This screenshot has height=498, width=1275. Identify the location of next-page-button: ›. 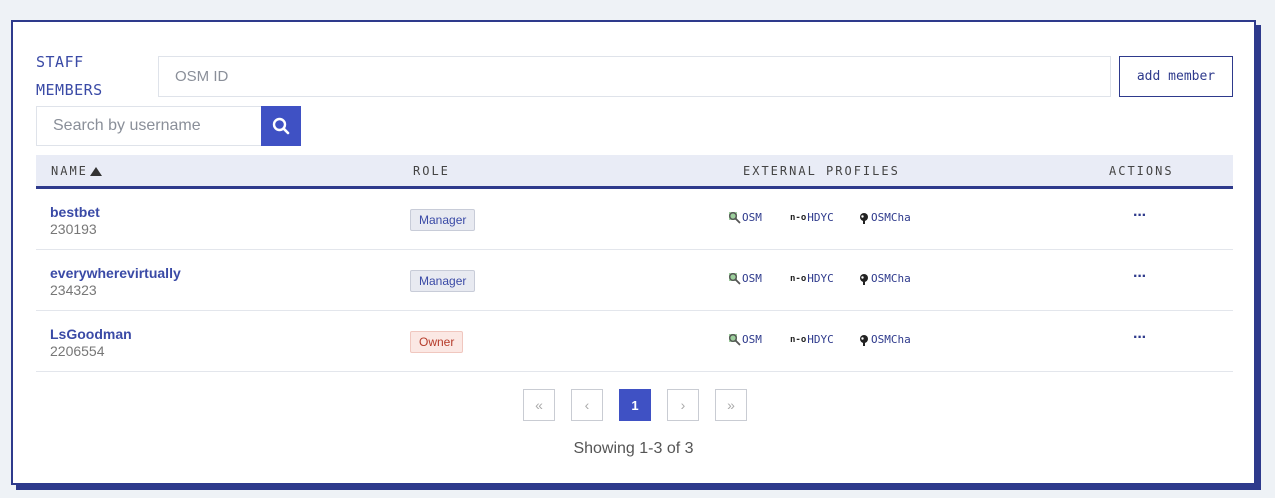
(683, 405).